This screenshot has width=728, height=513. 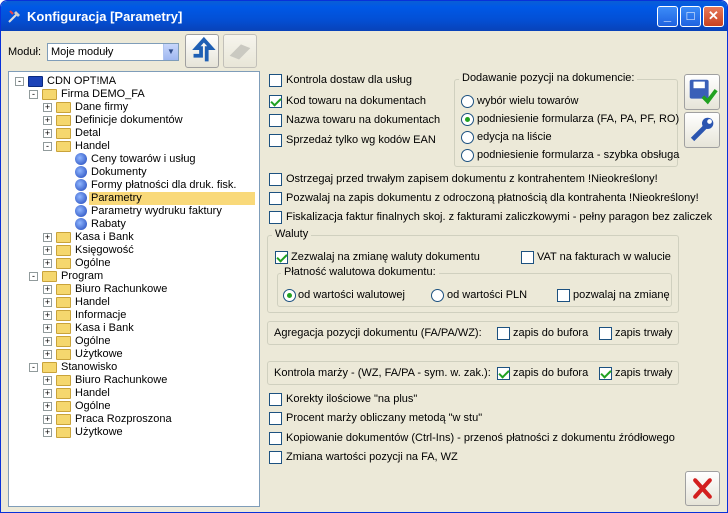 I want to click on tree-item: Księgowość, so click(x=104, y=250).